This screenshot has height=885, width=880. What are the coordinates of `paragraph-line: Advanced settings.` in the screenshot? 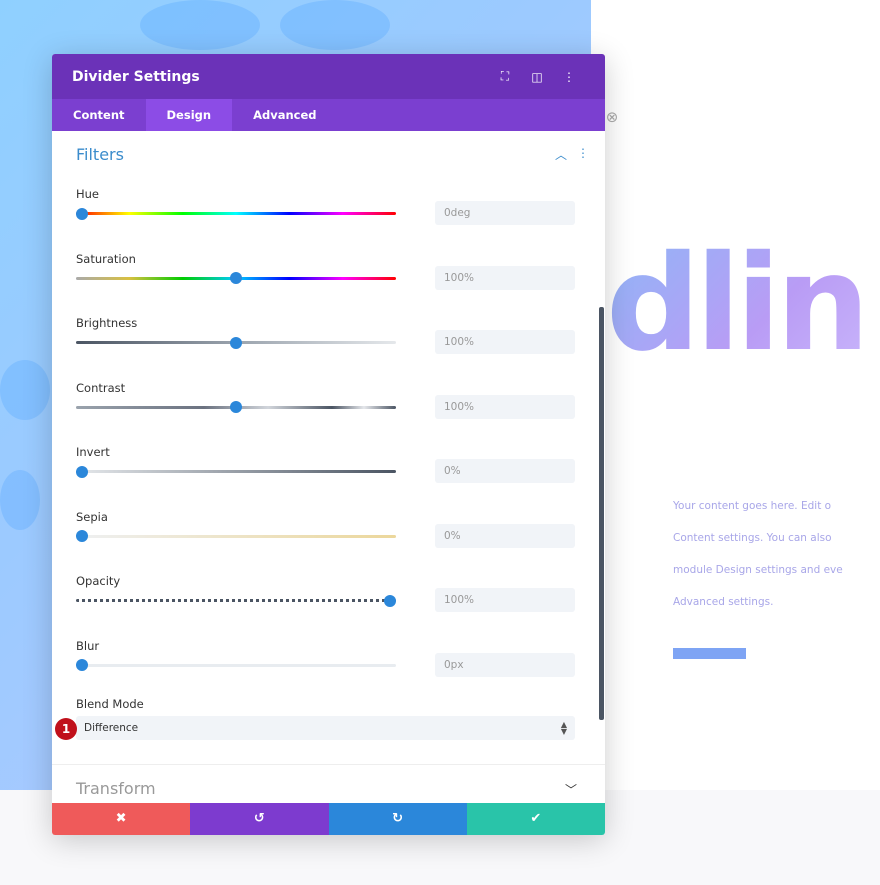 It's located at (723, 602).